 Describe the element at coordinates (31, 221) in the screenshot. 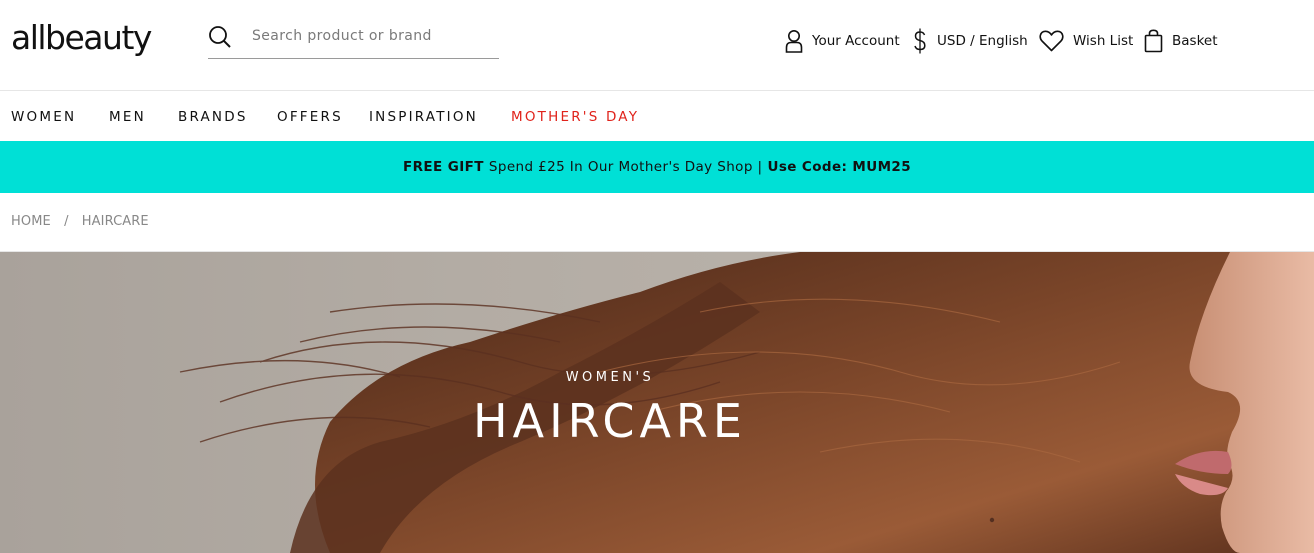

I see `breadcrumb-home: HOME` at that location.